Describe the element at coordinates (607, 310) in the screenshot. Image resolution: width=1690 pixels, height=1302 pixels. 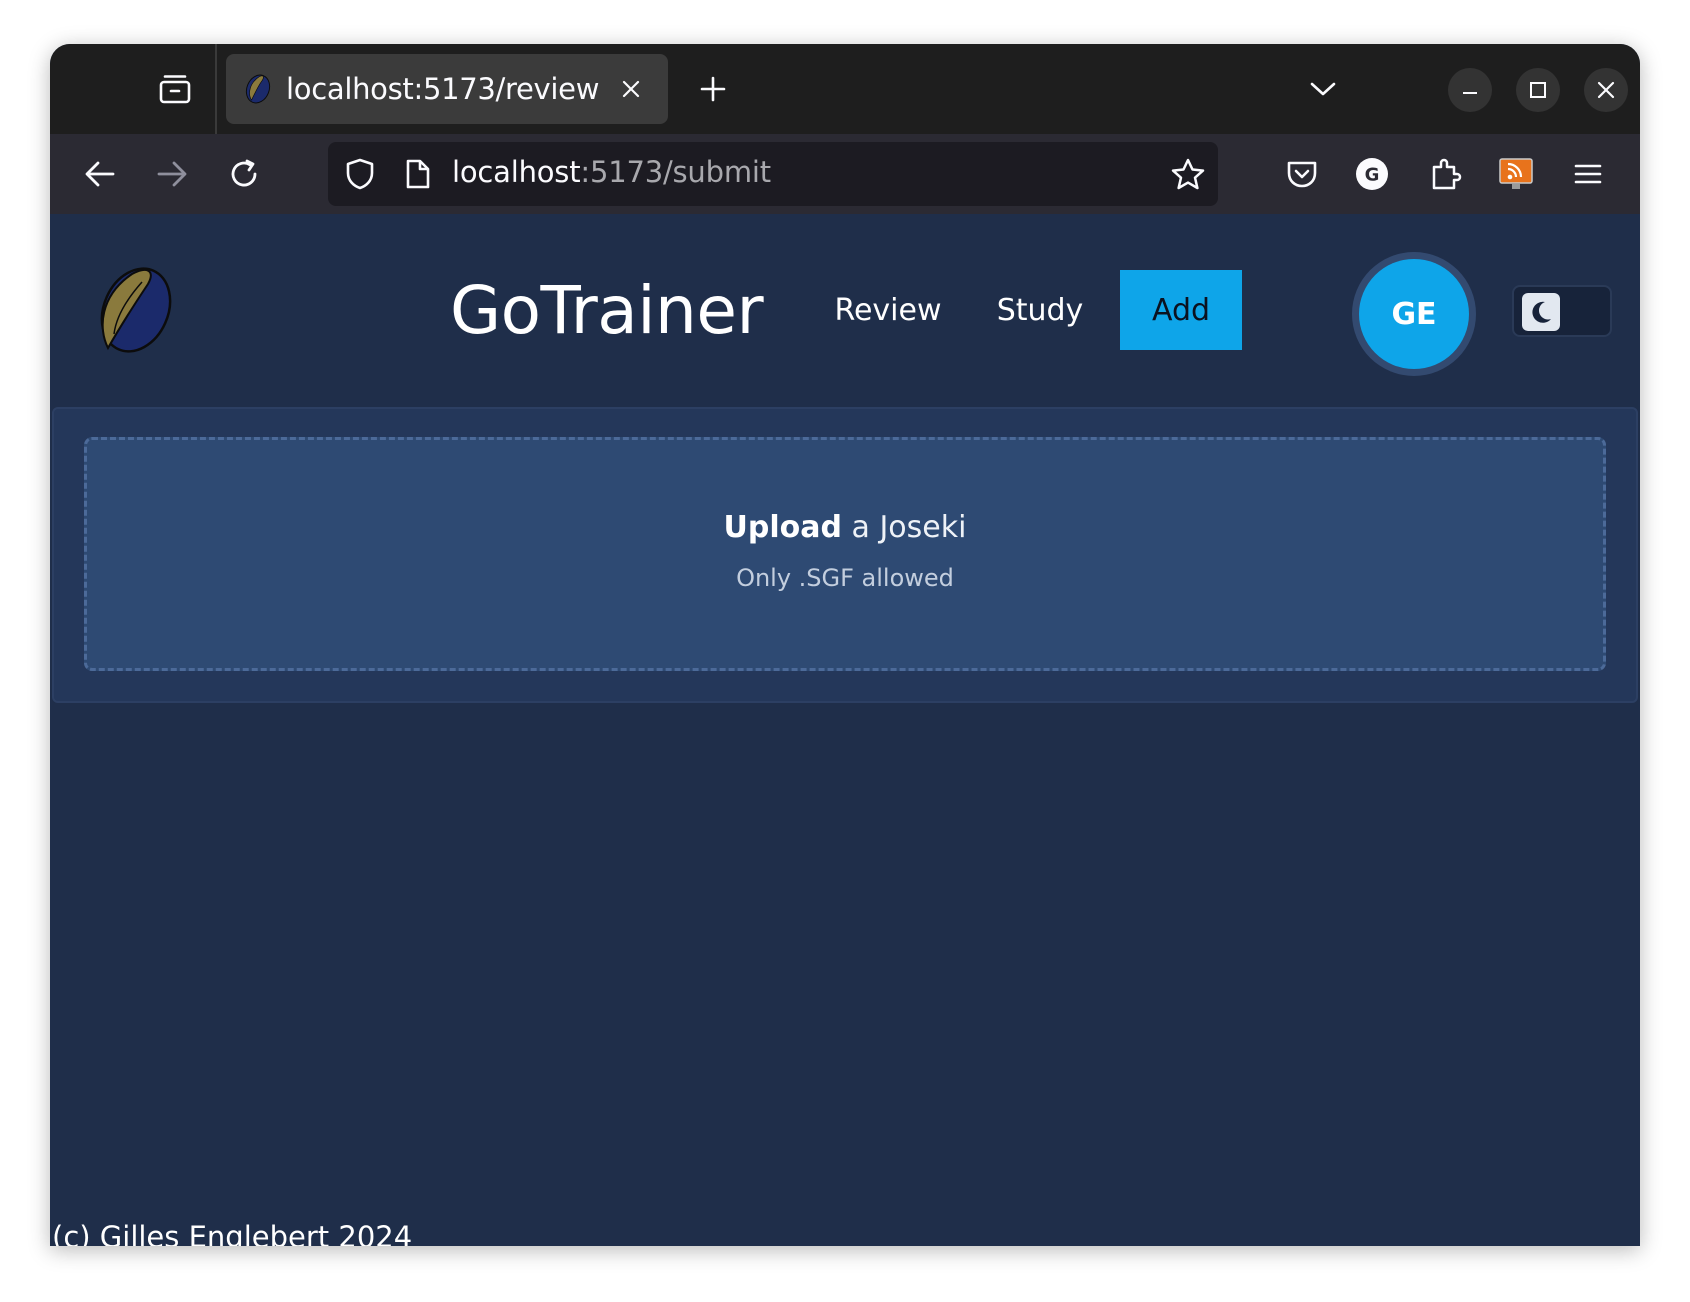
I see `app-title: GoTrainer` at that location.